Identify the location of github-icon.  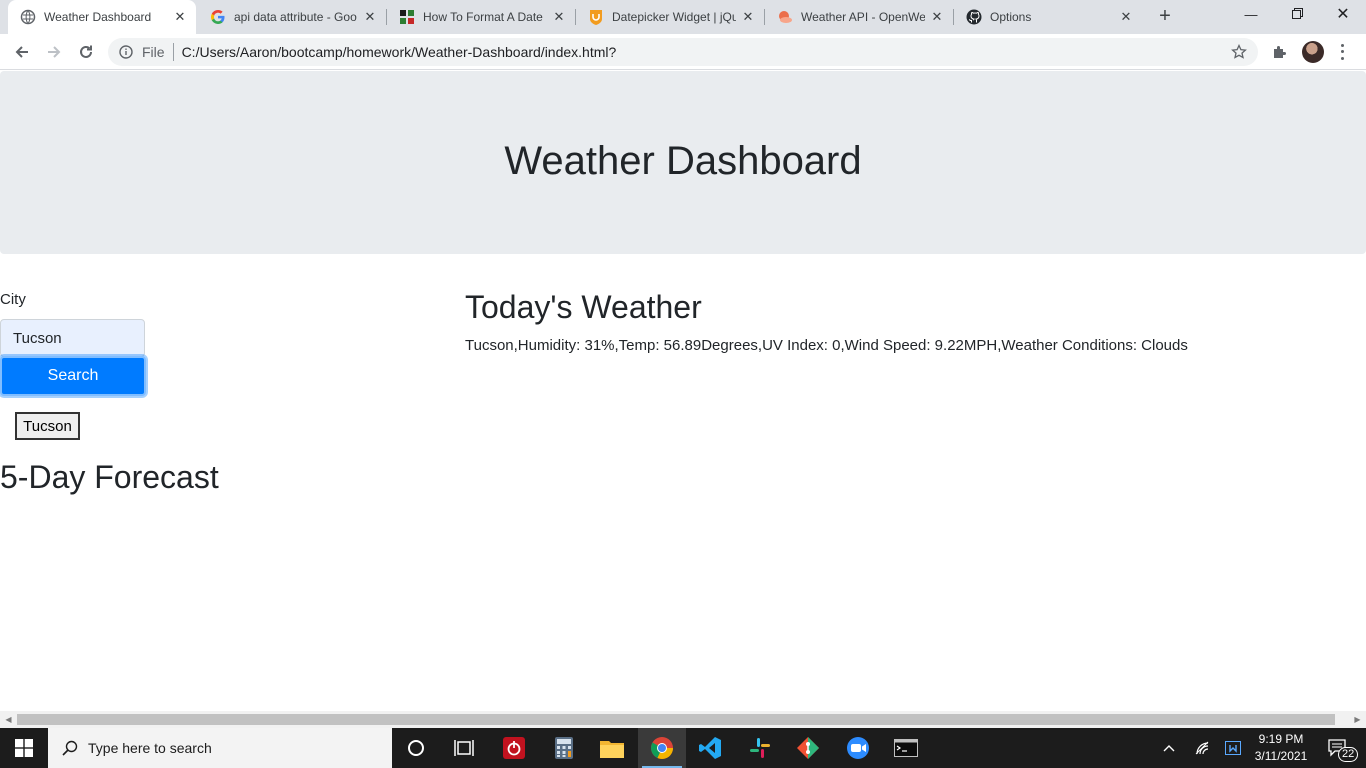
(974, 17).